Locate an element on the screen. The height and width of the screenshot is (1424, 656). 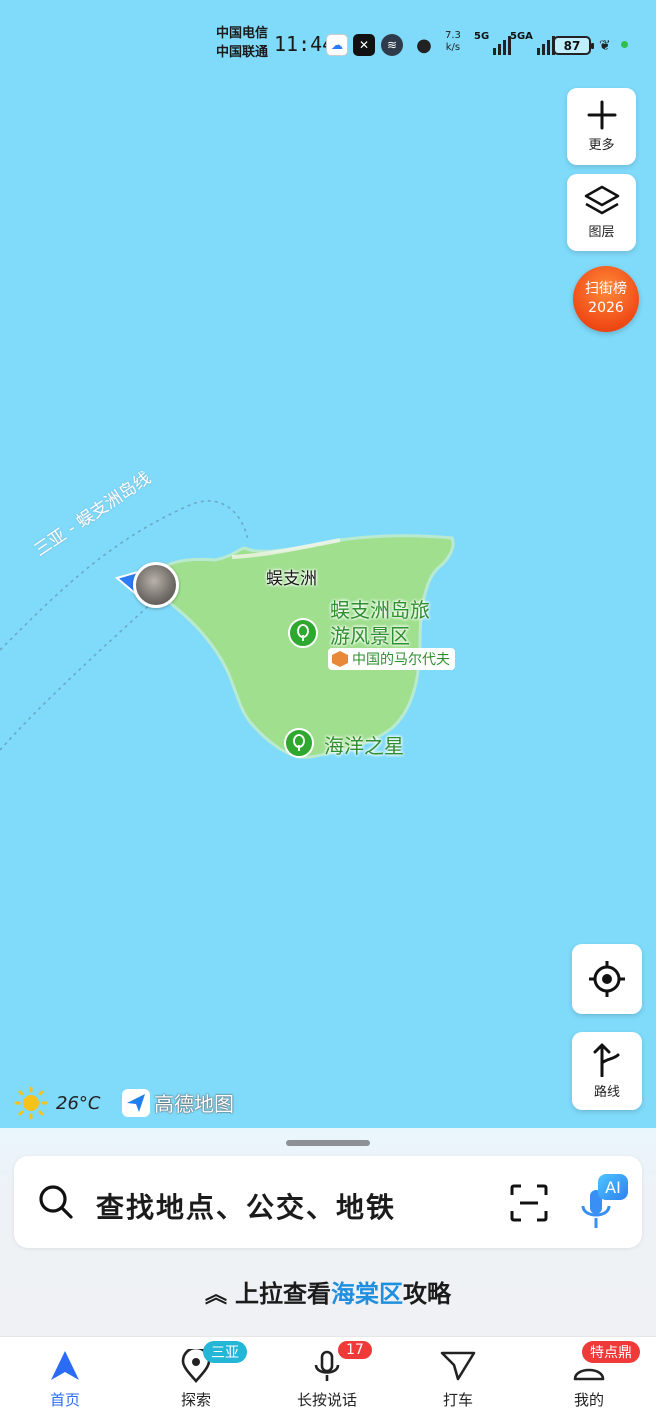
network-speed: 7.3 k/s is located at coordinates (453, 41).